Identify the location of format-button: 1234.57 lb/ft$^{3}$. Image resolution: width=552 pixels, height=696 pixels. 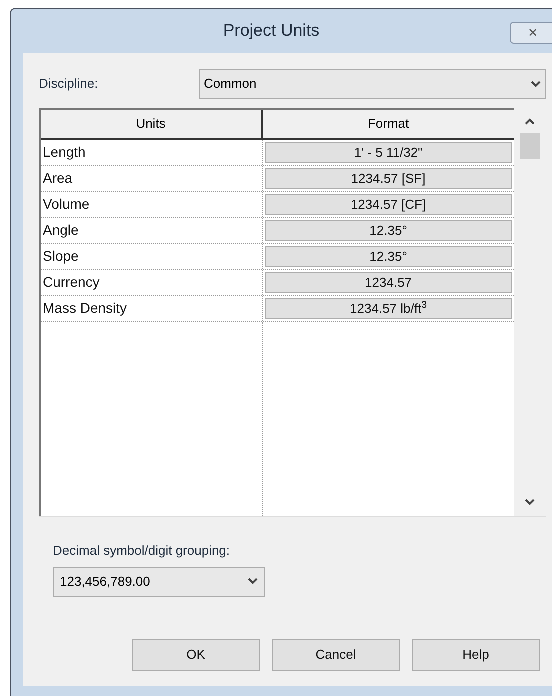
(388, 308).